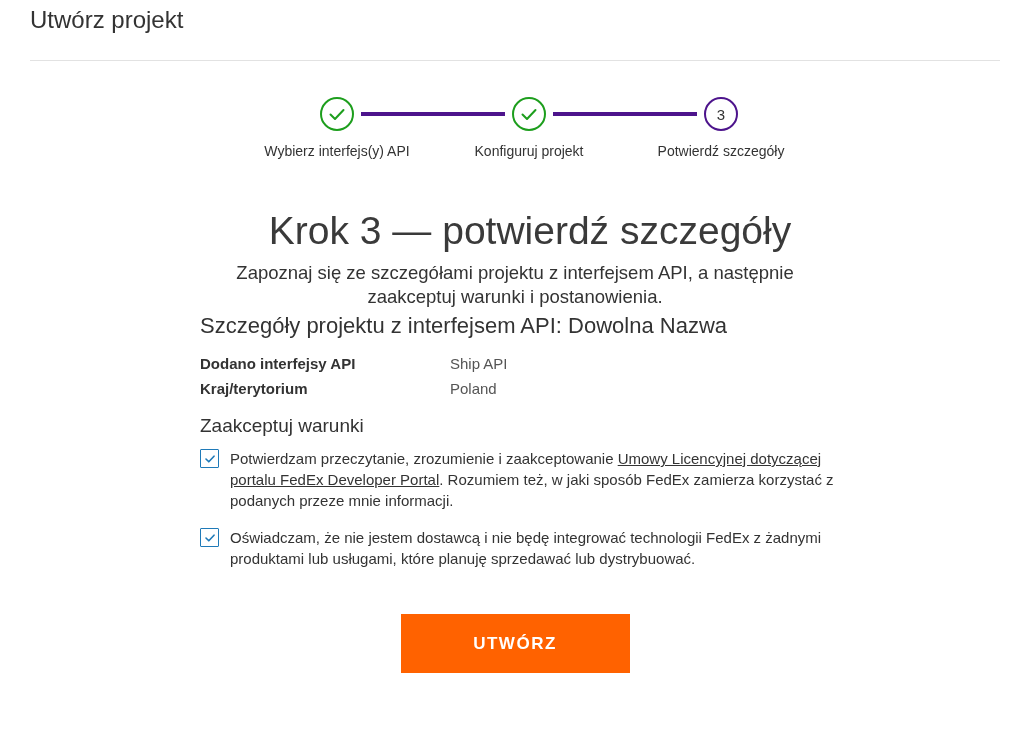 The height and width of the screenshot is (733, 1020). What do you see at coordinates (282, 426) in the screenshot?
I see `terms-title: Zaakceptuj warunki` at bounding box center [282, 426].